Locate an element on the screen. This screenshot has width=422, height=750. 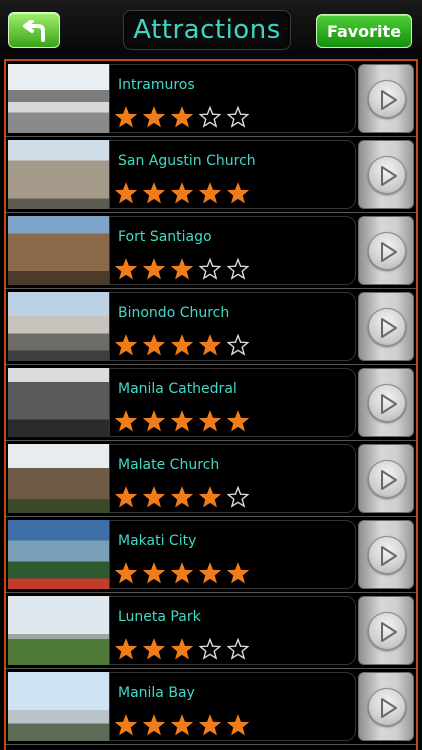
attraction-name: Manila Bay is located at coordinates (156, 693).